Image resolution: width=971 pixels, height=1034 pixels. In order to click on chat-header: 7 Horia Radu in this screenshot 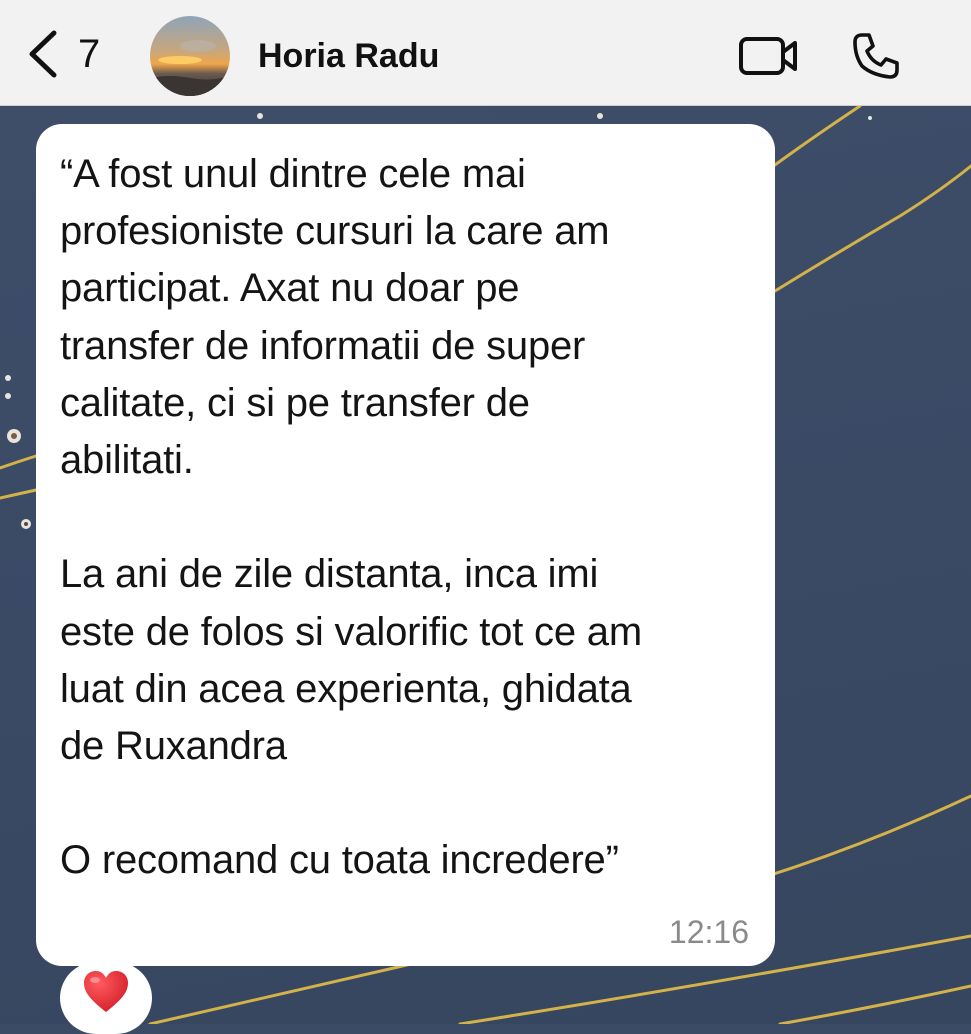, I will do `click(485, 53)`.